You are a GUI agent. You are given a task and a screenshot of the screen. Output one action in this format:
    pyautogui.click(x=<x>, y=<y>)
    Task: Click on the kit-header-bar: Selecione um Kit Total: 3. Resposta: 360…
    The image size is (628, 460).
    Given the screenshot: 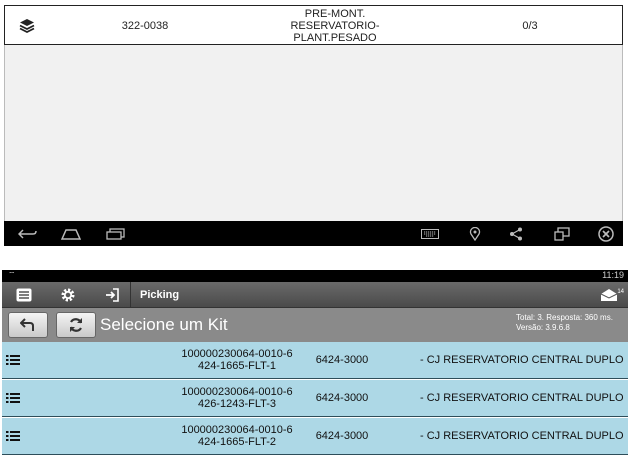 What is the action you would take?
    pyautogui.click(x=315, y=325)
    